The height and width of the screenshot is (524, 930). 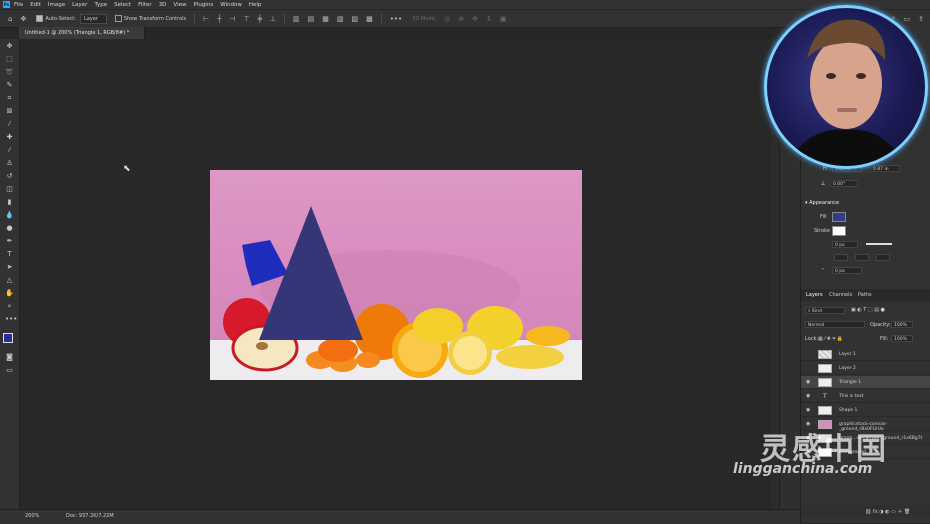 I want to click on distribute-icon: ▩, so click(x=369, y=19).